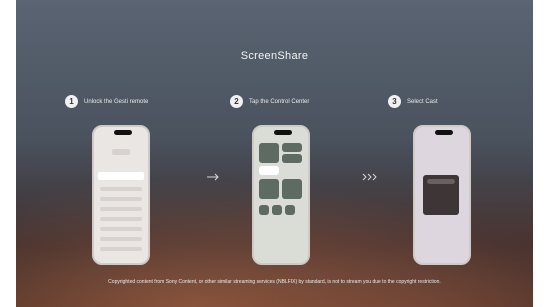  Describe the element at coordinates (541, 153) in the screenshot. I see `right-border` at that location.